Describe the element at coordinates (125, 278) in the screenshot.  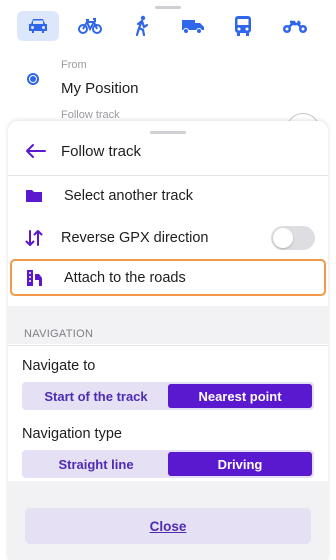
I see `attach-roads-label: Attach to the roads` at that location.